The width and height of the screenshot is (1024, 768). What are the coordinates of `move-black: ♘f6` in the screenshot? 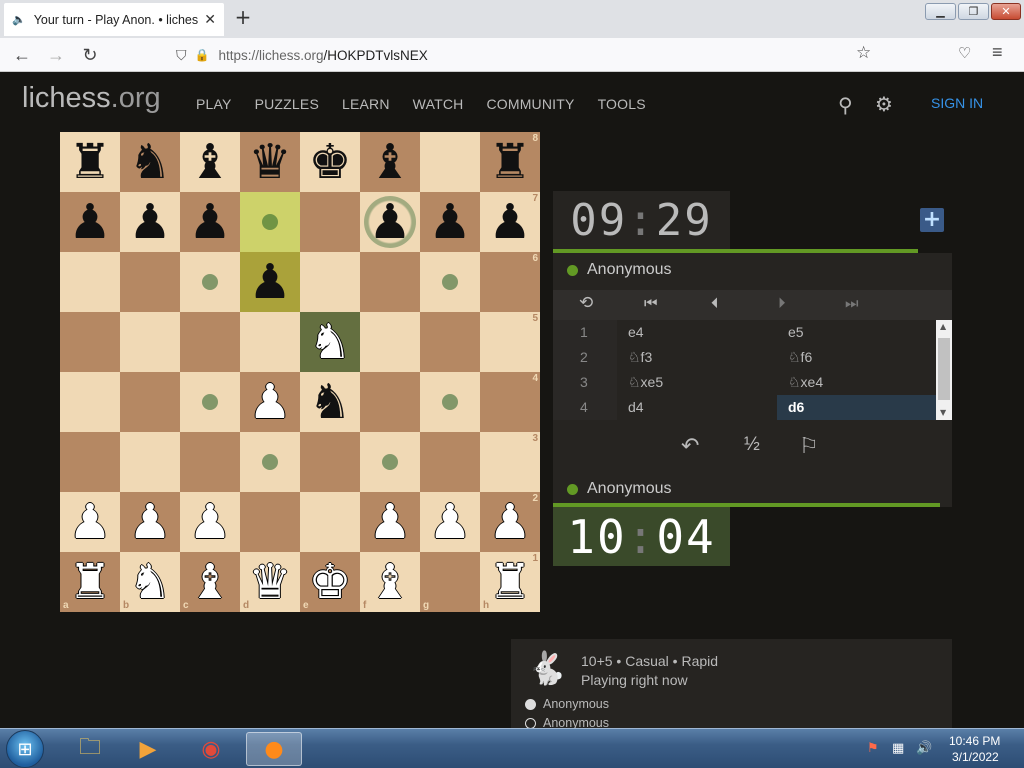 It's located at (856, 357).